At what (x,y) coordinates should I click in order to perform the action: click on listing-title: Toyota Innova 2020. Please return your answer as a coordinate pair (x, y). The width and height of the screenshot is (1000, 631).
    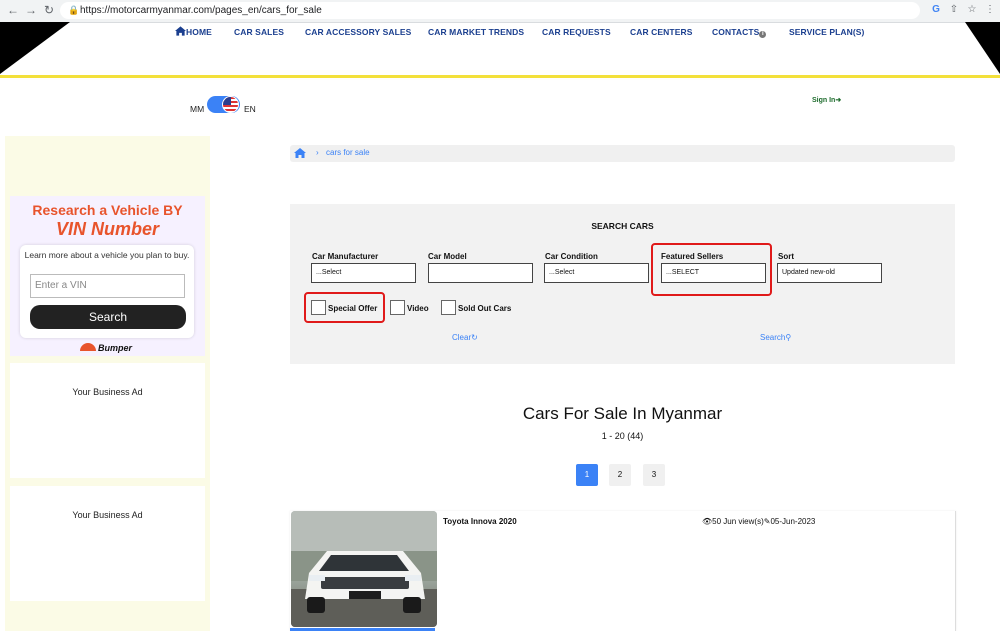
    Looking at the image, I should click on (480, 521).